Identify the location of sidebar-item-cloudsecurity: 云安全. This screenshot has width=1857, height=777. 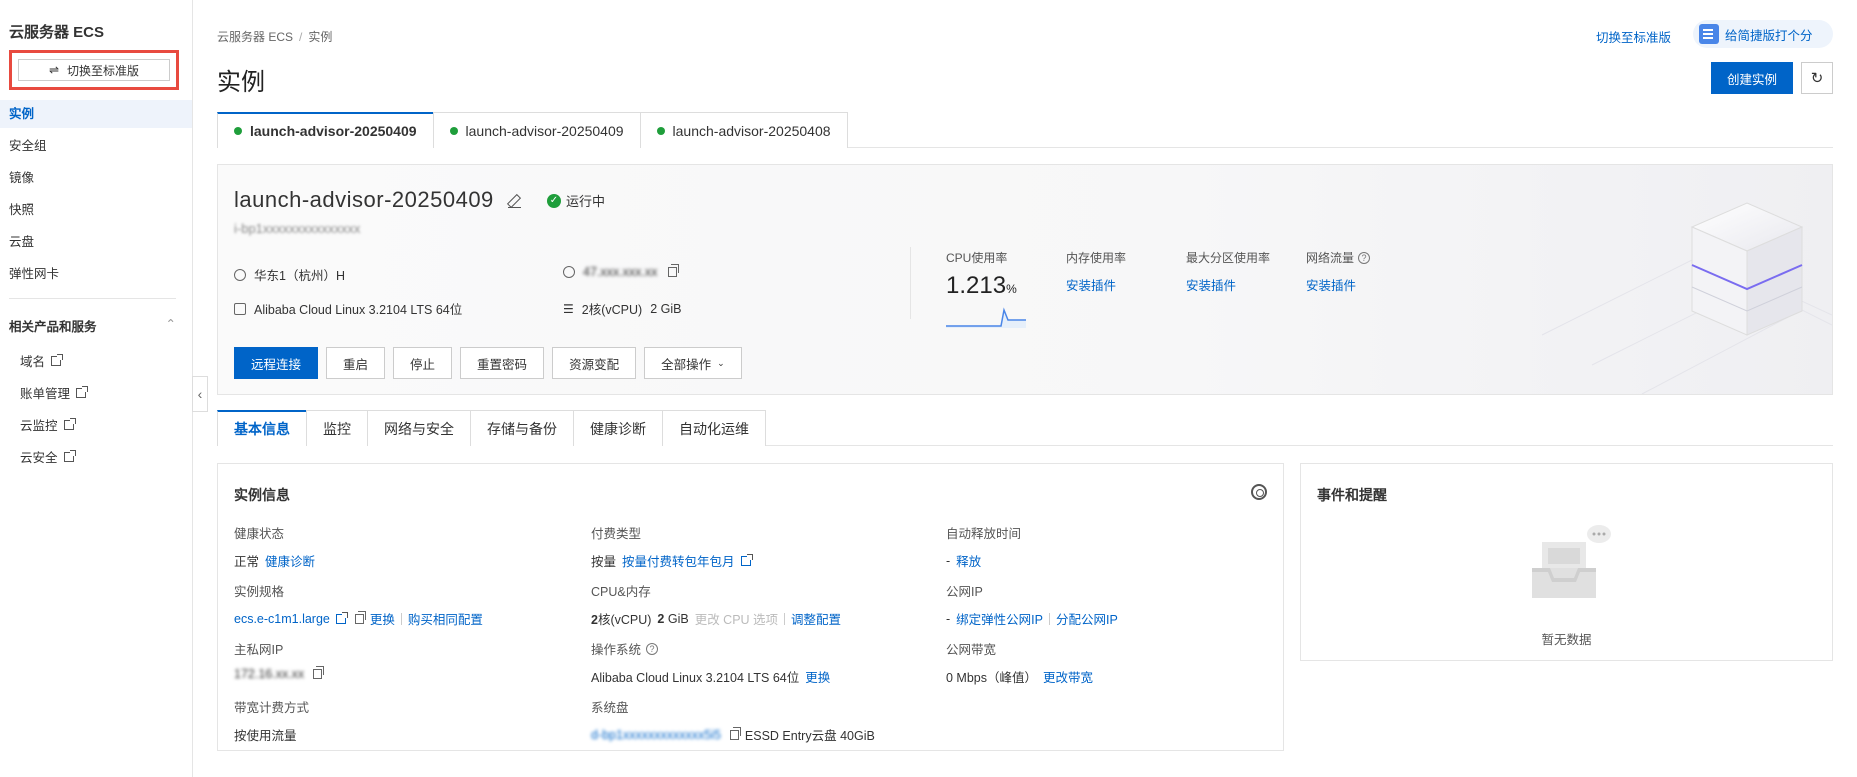
(48, 456).